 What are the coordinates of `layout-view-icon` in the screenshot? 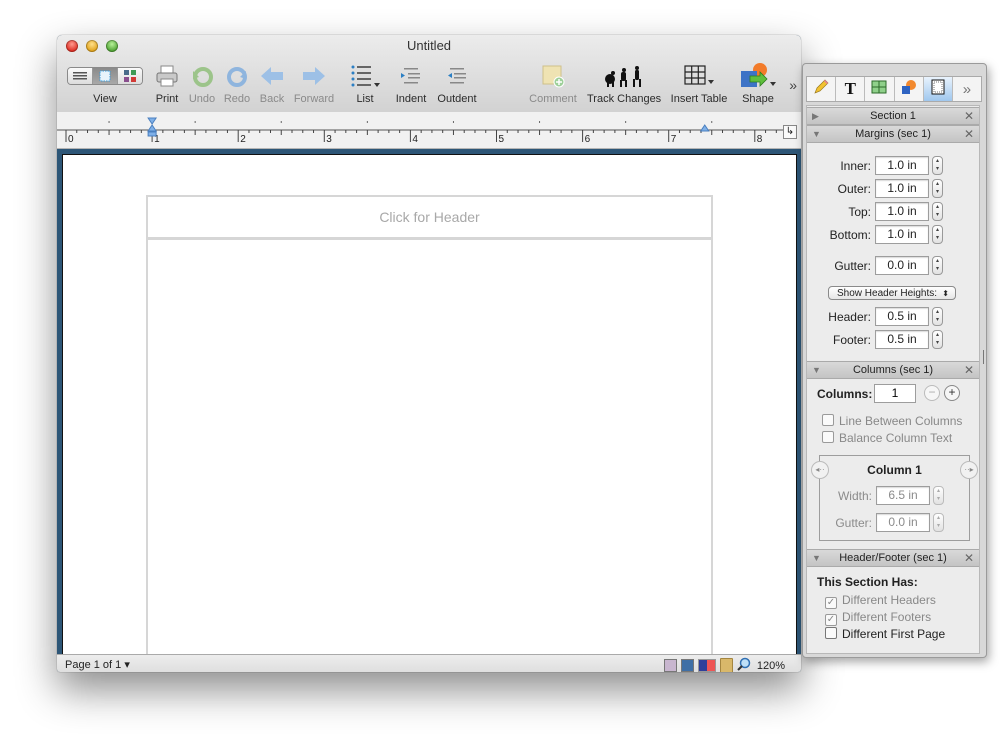 It's located at (670, 665).